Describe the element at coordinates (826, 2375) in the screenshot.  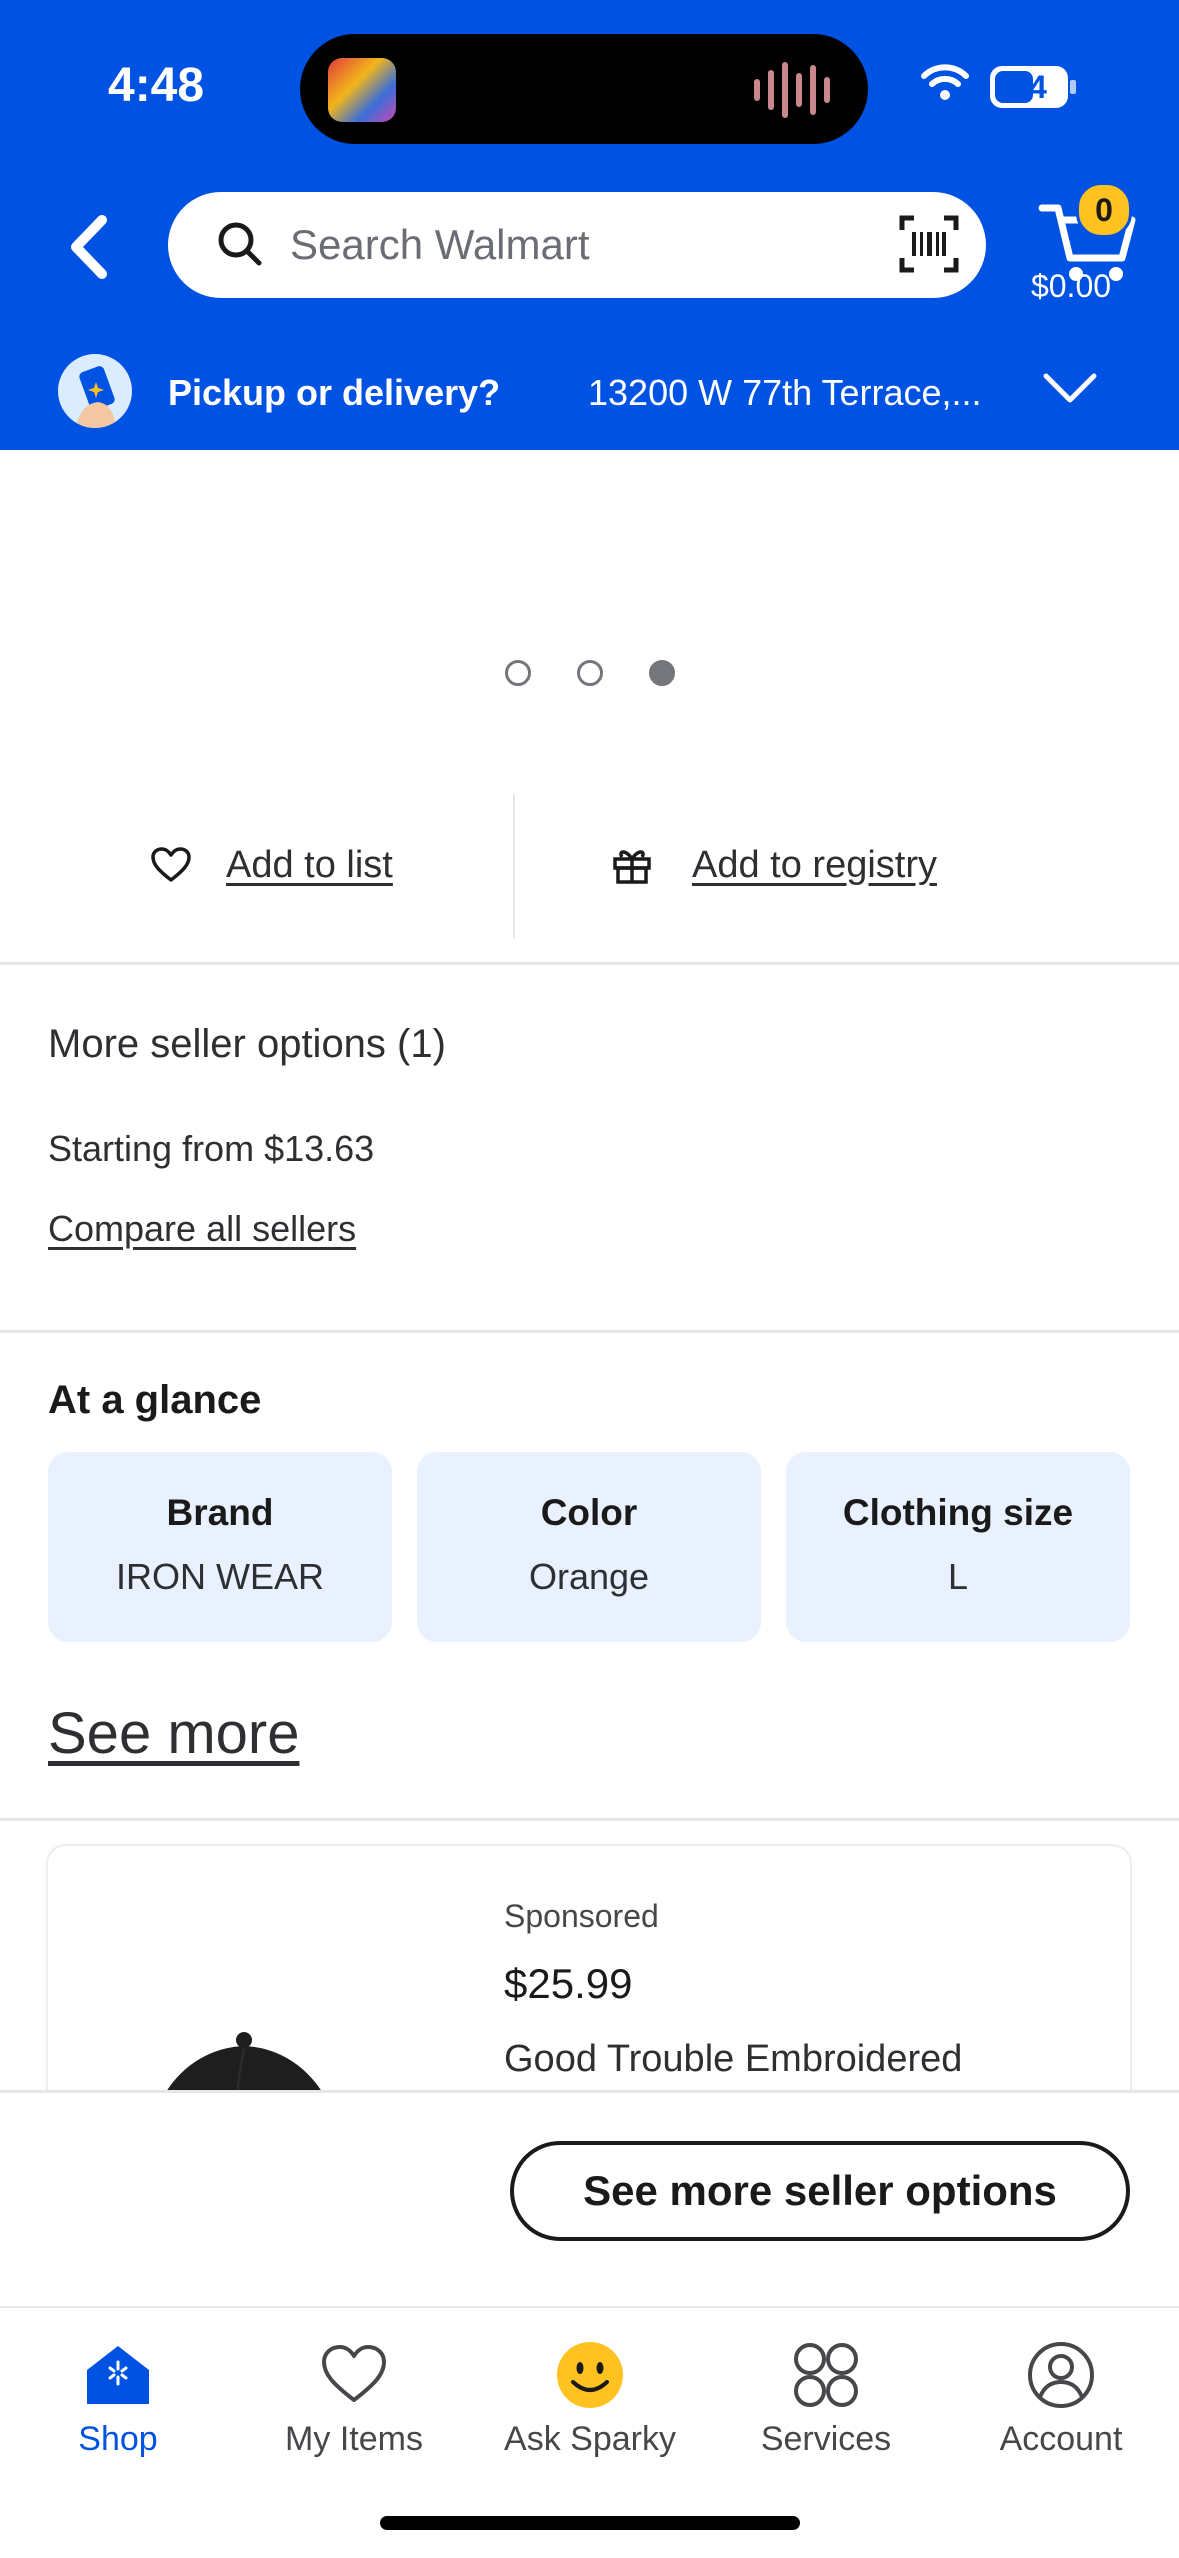
I see `grid-circles-icon` at that location.